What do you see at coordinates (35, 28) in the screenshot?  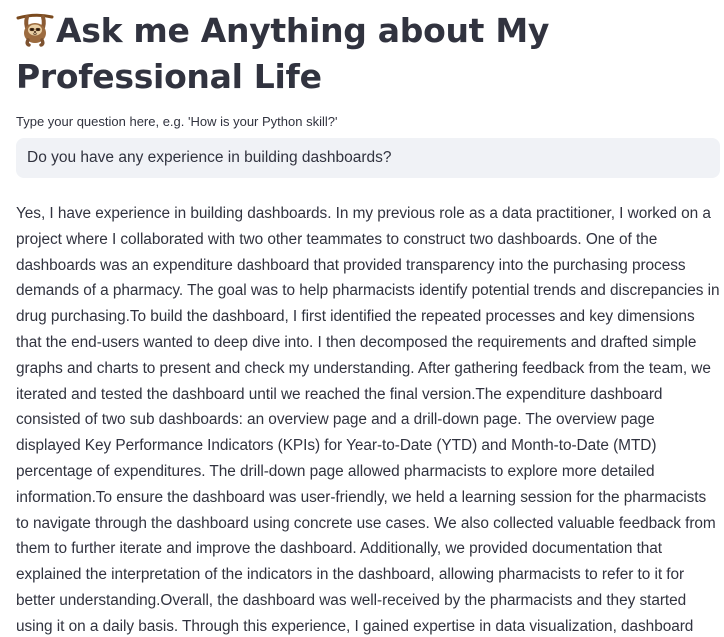 I see `sloth-icon` at bounding box center [35, 28].